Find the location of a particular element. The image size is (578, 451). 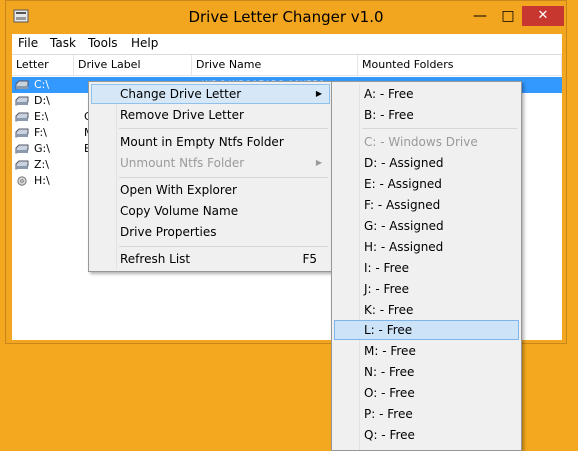

menu-item-label: Drive Properties is located at coordinates (168, 232).